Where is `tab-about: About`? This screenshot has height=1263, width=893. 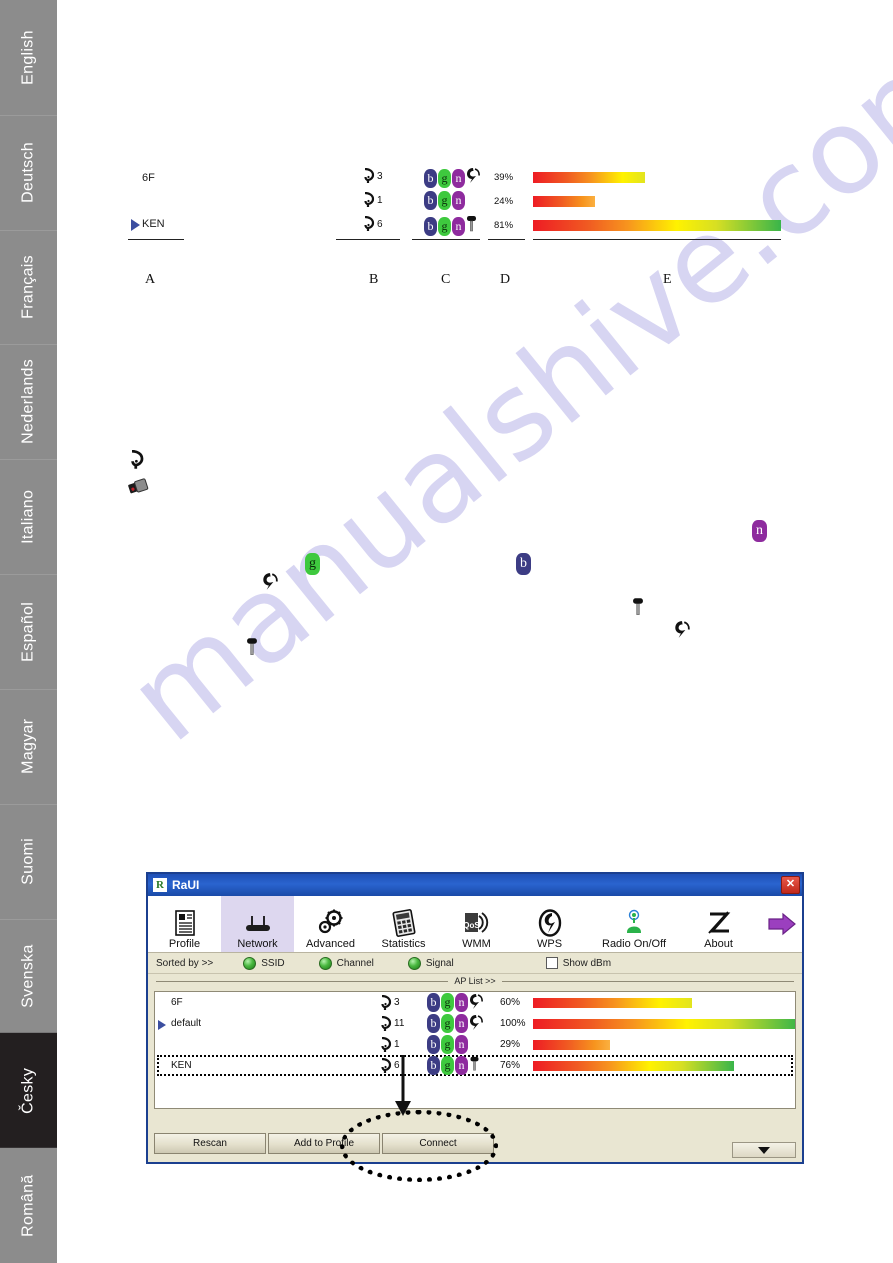 tab-about: About is located at coordinates (718, 924).